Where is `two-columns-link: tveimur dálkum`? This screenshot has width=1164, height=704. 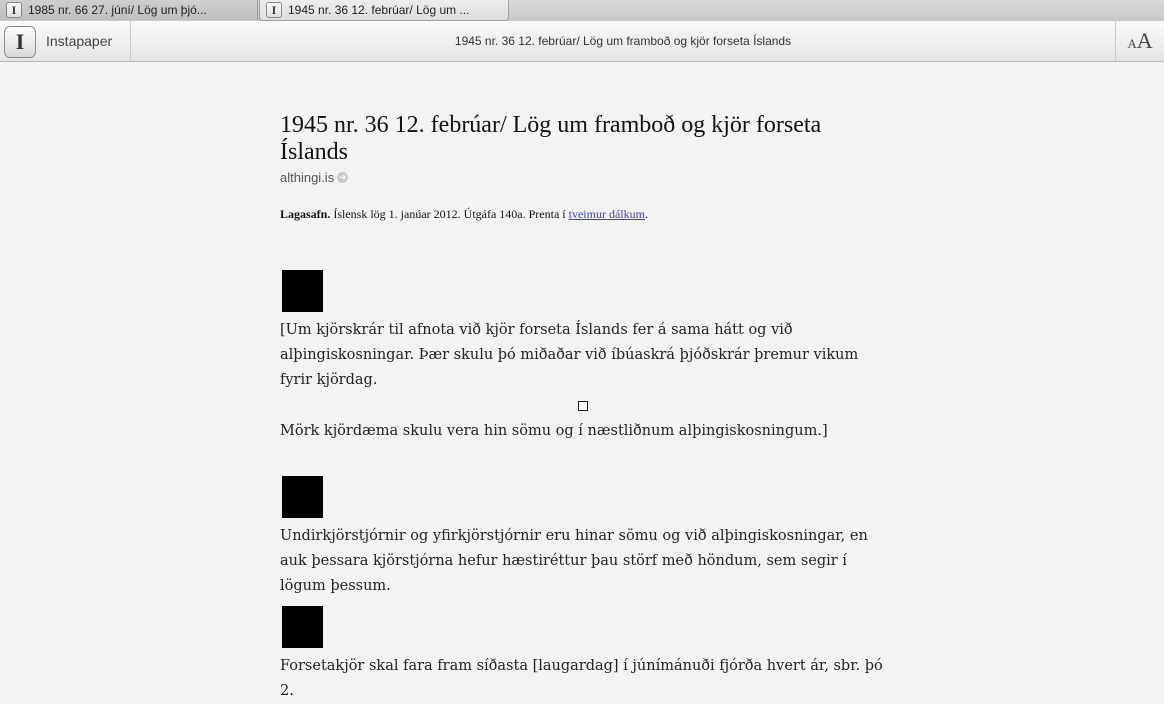 two-columns-link: tveimur dálkum is located at coordinates (607, 214).